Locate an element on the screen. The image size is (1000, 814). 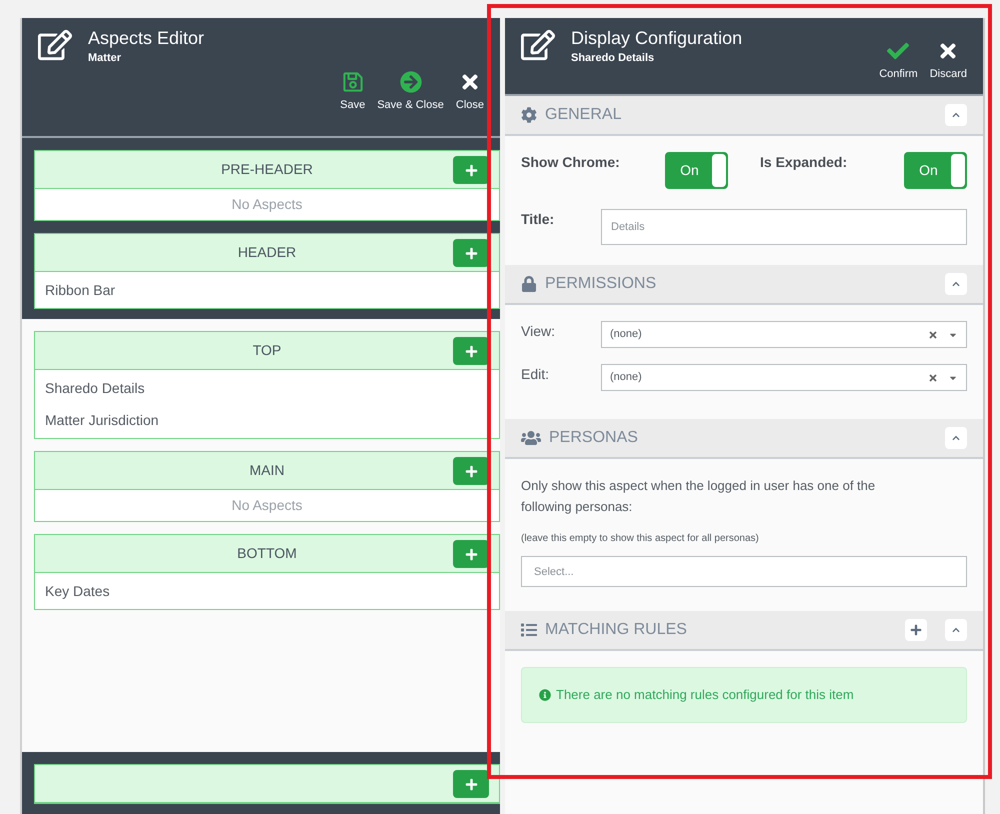
confirm-button: Confirm is located at coordinates (898, 61).